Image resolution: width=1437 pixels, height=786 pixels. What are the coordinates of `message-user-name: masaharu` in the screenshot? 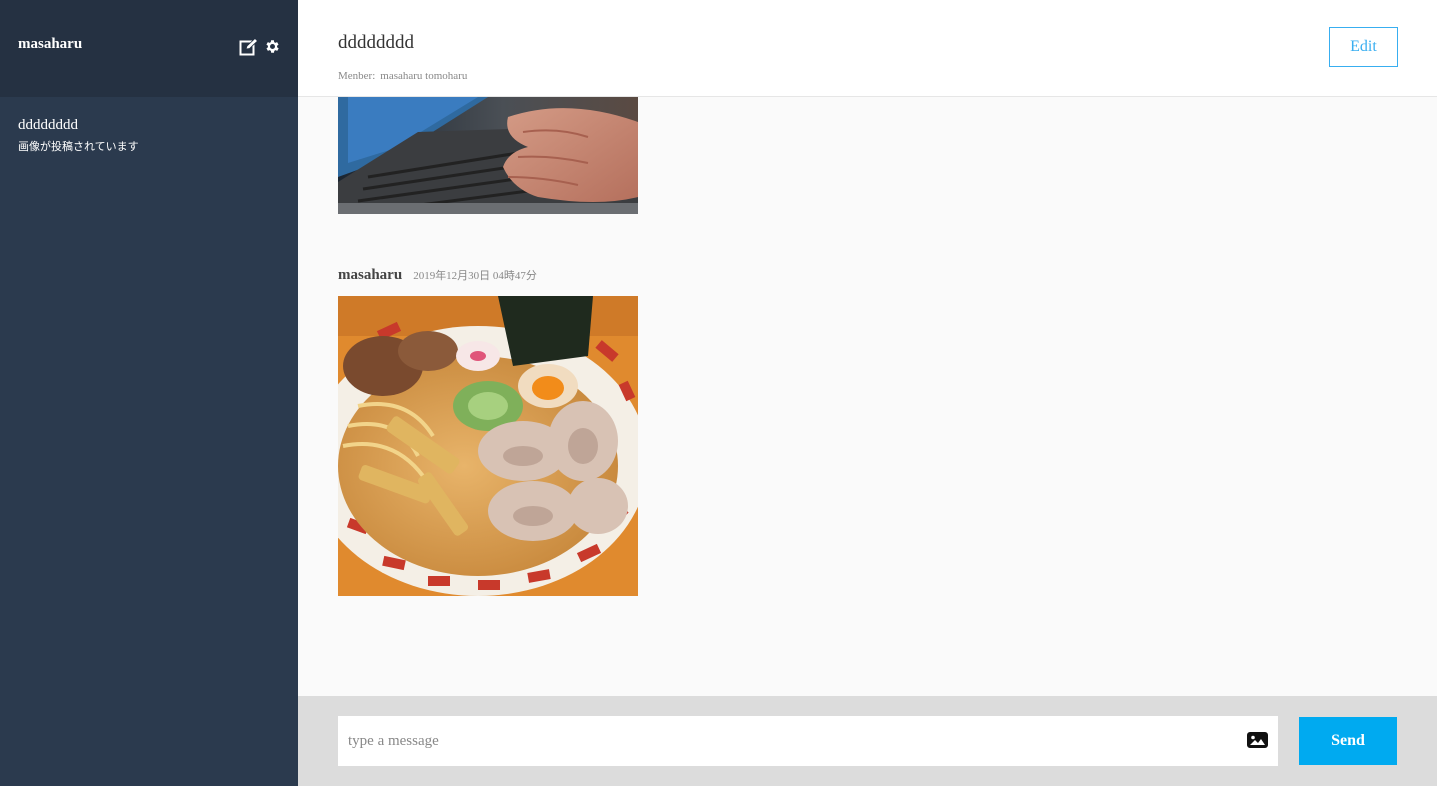 It's located at (370, 275).